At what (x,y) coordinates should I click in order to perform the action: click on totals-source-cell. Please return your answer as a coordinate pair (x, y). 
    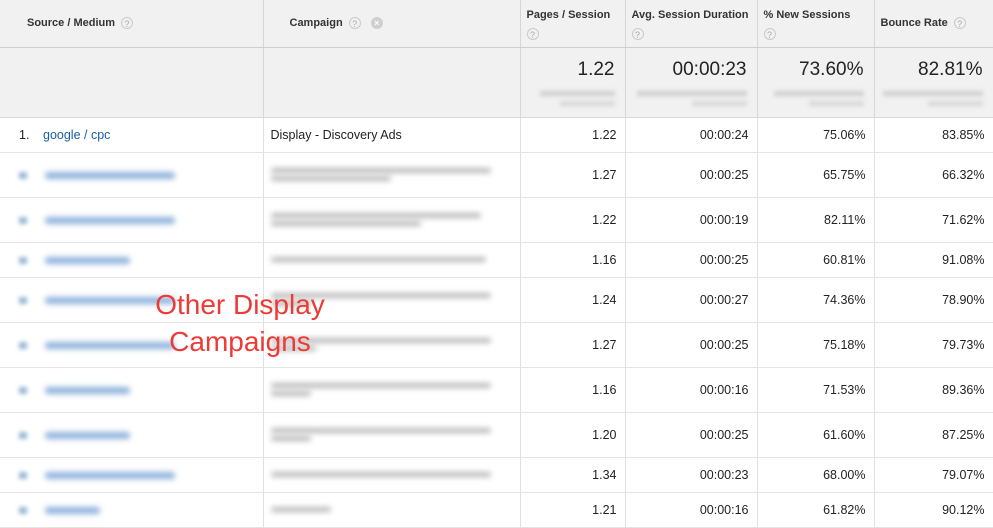
    Looking at the image, I should click on (132, 82).